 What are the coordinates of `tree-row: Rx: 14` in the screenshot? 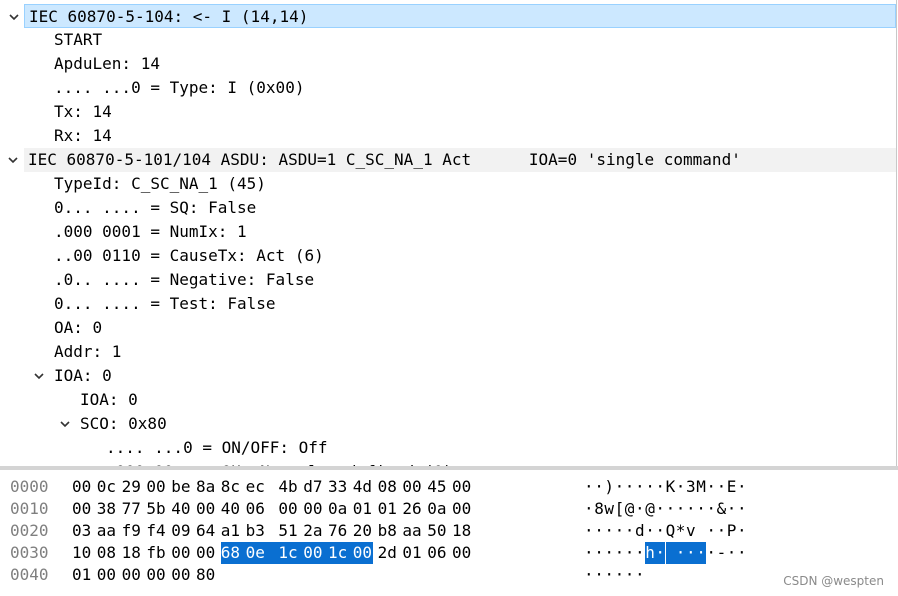 It's located at (448, 136).